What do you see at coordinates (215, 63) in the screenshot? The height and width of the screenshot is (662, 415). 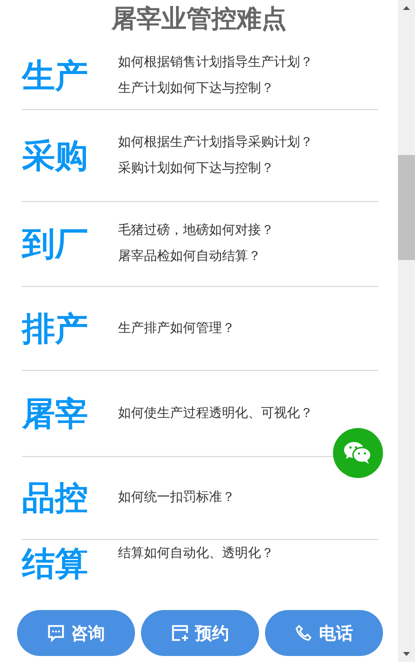 I see `question-text: 如何根据销售计划指导生产计划？` at bounding box center [215, 63].